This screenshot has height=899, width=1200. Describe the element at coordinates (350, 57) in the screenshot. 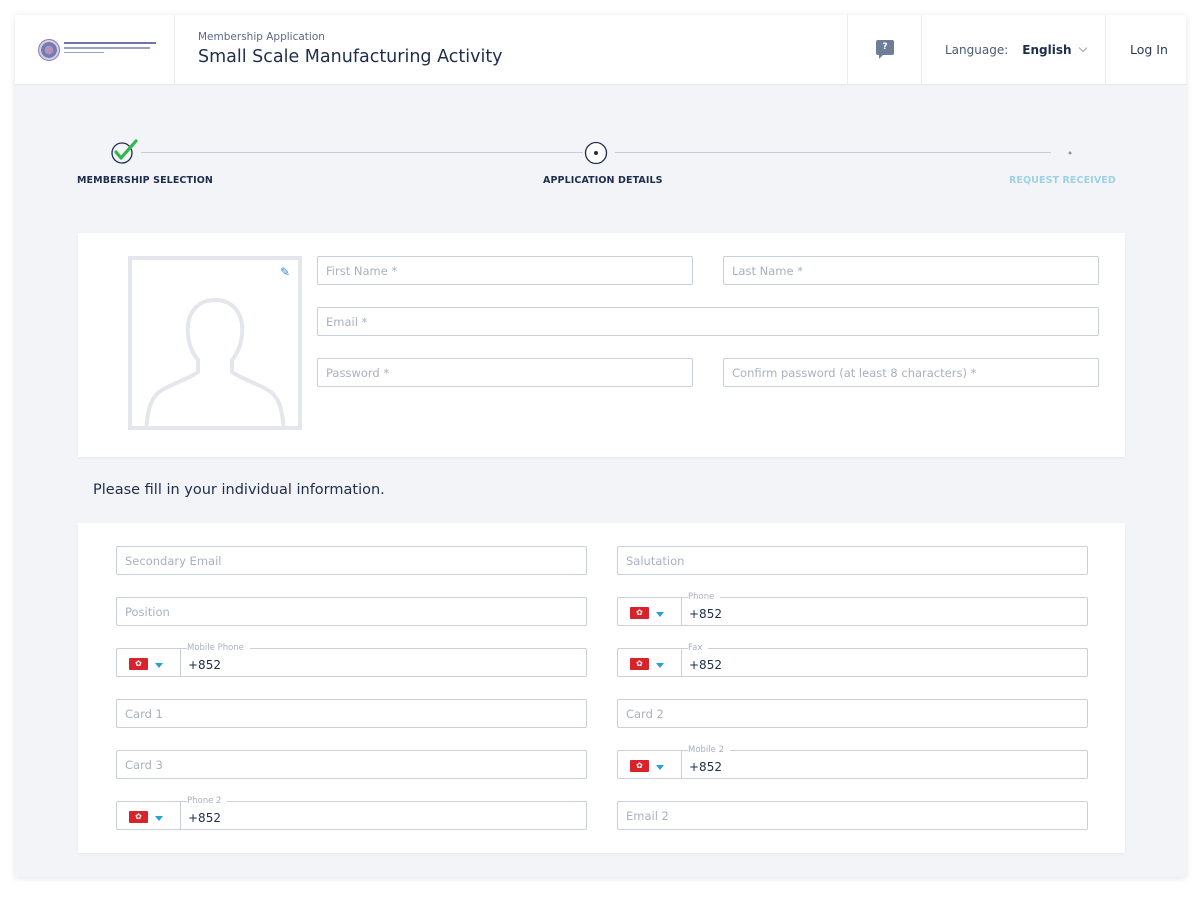

I see `page-title: Small Scale Manufacturing Activity` at that location.